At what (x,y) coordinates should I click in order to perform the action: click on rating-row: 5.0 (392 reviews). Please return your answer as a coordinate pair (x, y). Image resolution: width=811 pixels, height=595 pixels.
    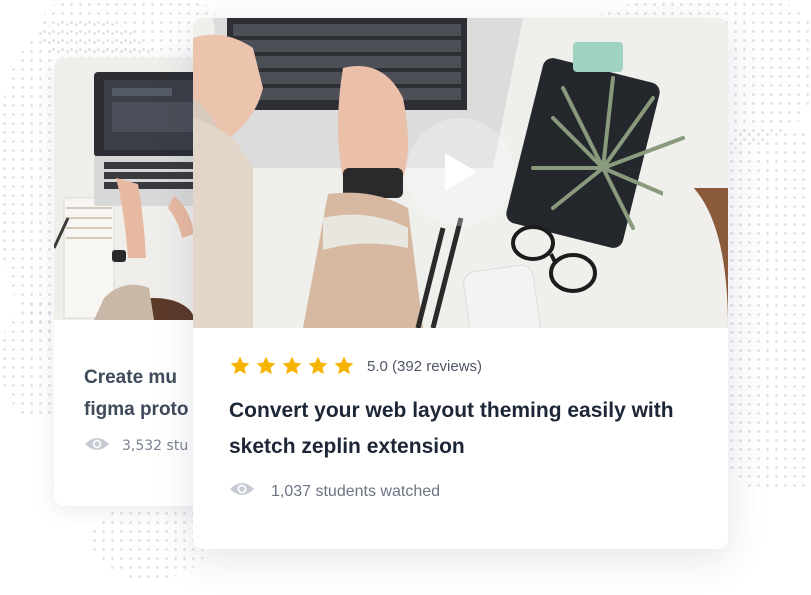
    Looking at the image, I should click on (464, 366).